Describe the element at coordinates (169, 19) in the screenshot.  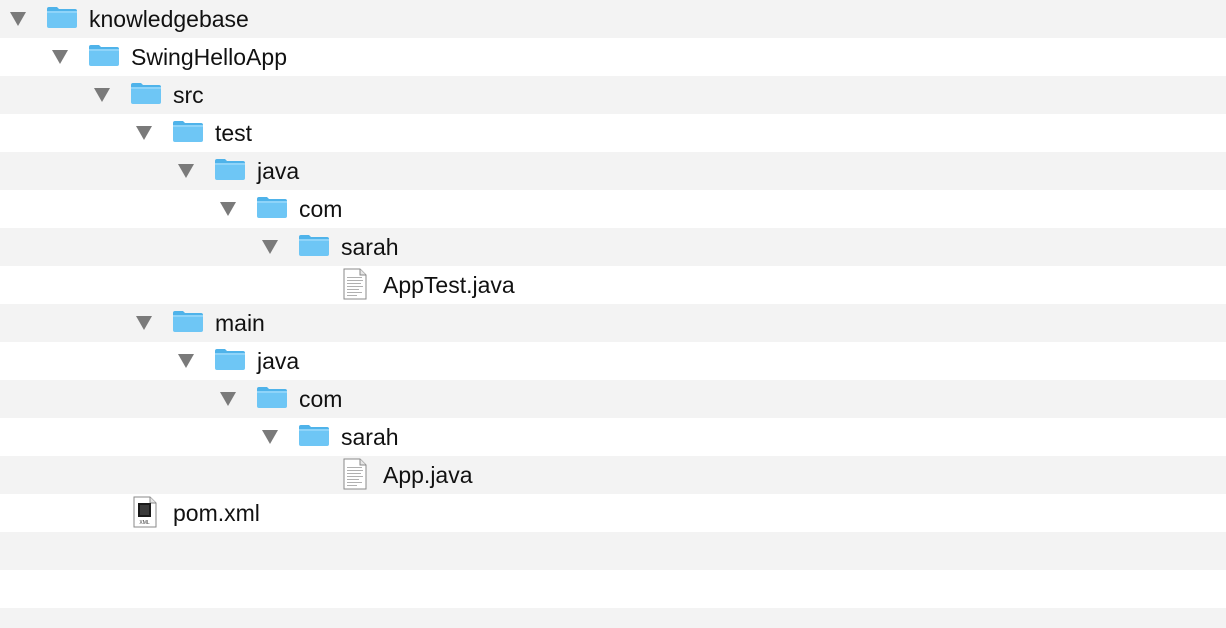
I see `tree-row-label: knowledgebase` at that location.